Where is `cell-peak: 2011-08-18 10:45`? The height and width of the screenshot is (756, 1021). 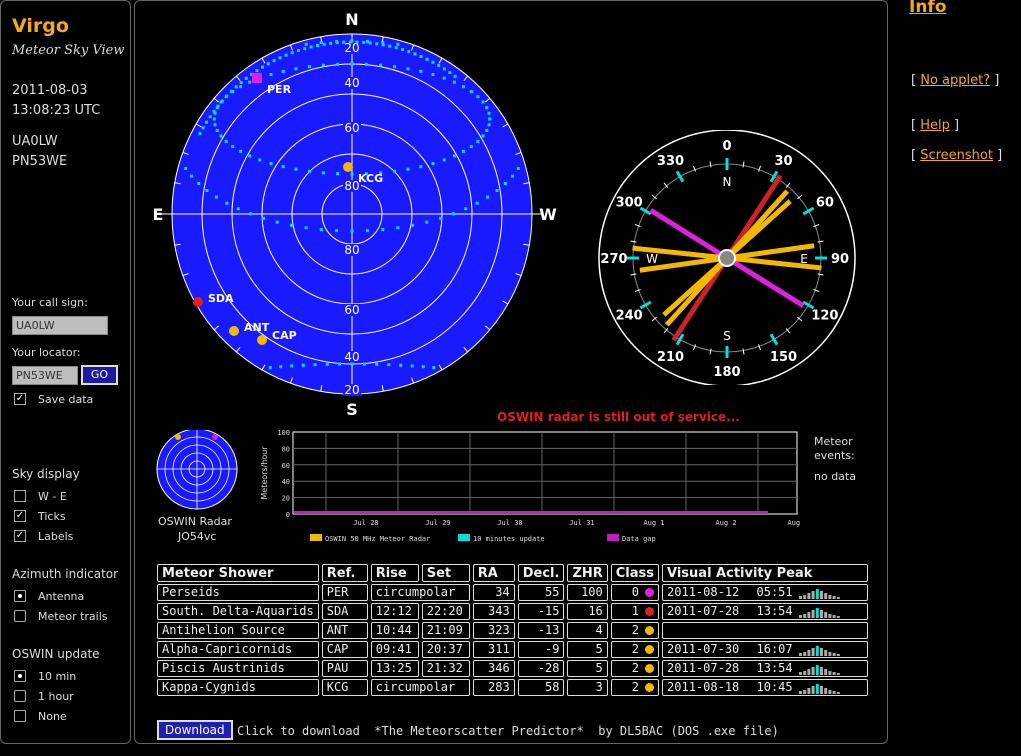 cell-peak: 2011-08-18 10:45 is located at coordinates (765, 687).